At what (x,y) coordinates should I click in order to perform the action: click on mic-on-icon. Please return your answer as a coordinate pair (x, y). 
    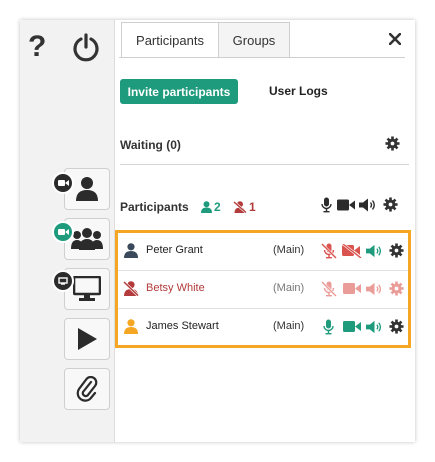
    Looking at the image, I should click on (328, 327).